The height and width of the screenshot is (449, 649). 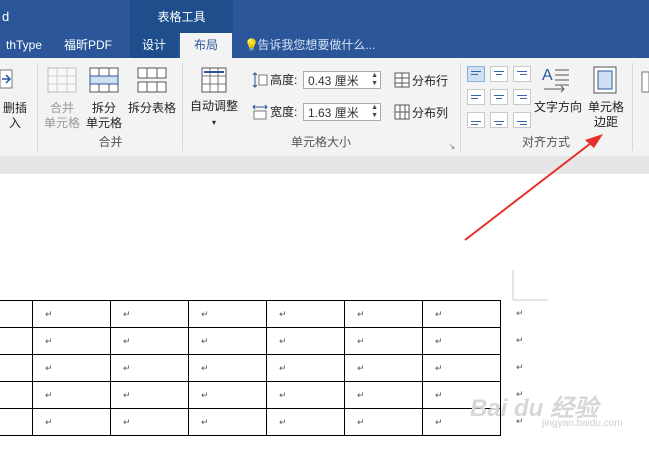 I want to click on svg-text: A, so click(x=547, y=75).